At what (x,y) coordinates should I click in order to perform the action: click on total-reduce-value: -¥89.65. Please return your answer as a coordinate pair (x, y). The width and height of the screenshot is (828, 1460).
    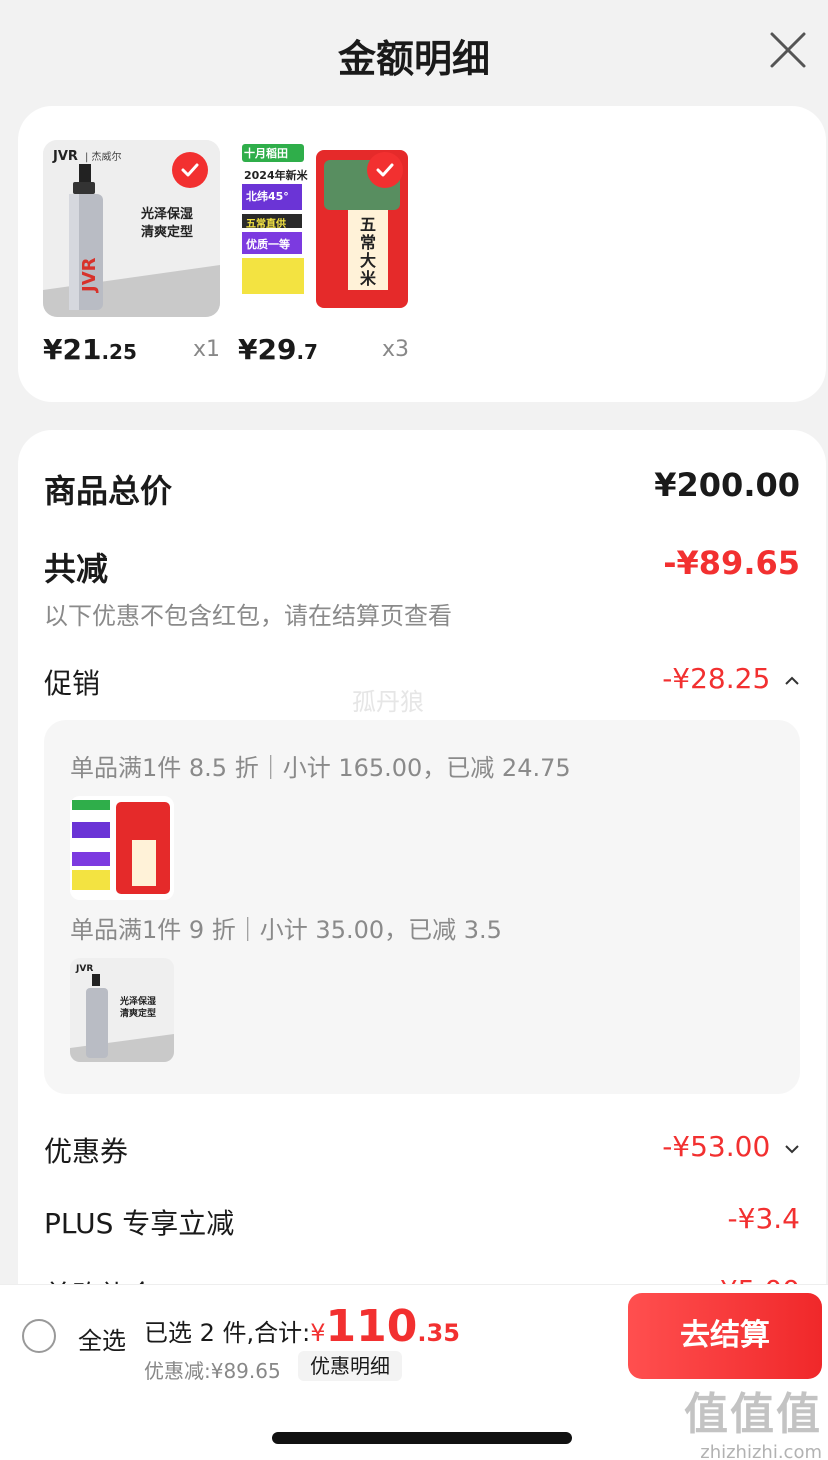
    Looking at the image, I should click on (731, 563).